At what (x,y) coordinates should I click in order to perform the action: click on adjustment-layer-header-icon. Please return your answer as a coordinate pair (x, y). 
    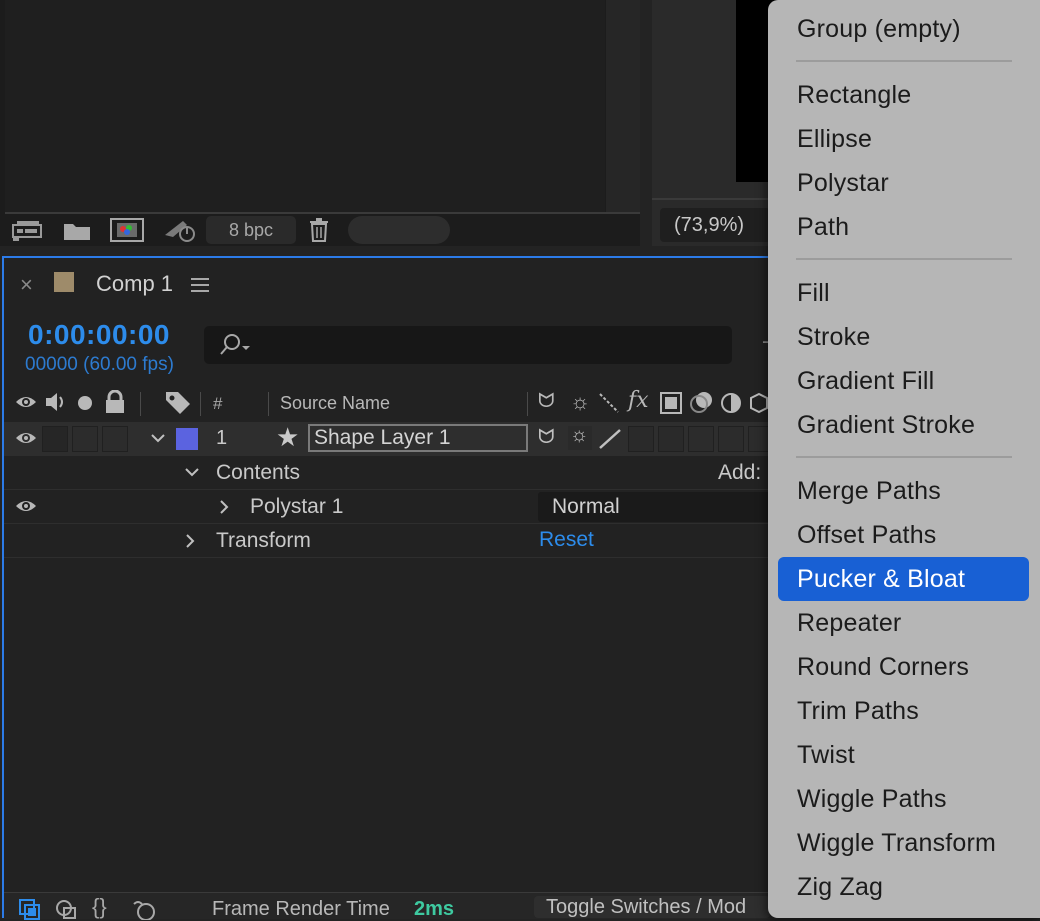
    Looking at the image, I should click on (731, 403).